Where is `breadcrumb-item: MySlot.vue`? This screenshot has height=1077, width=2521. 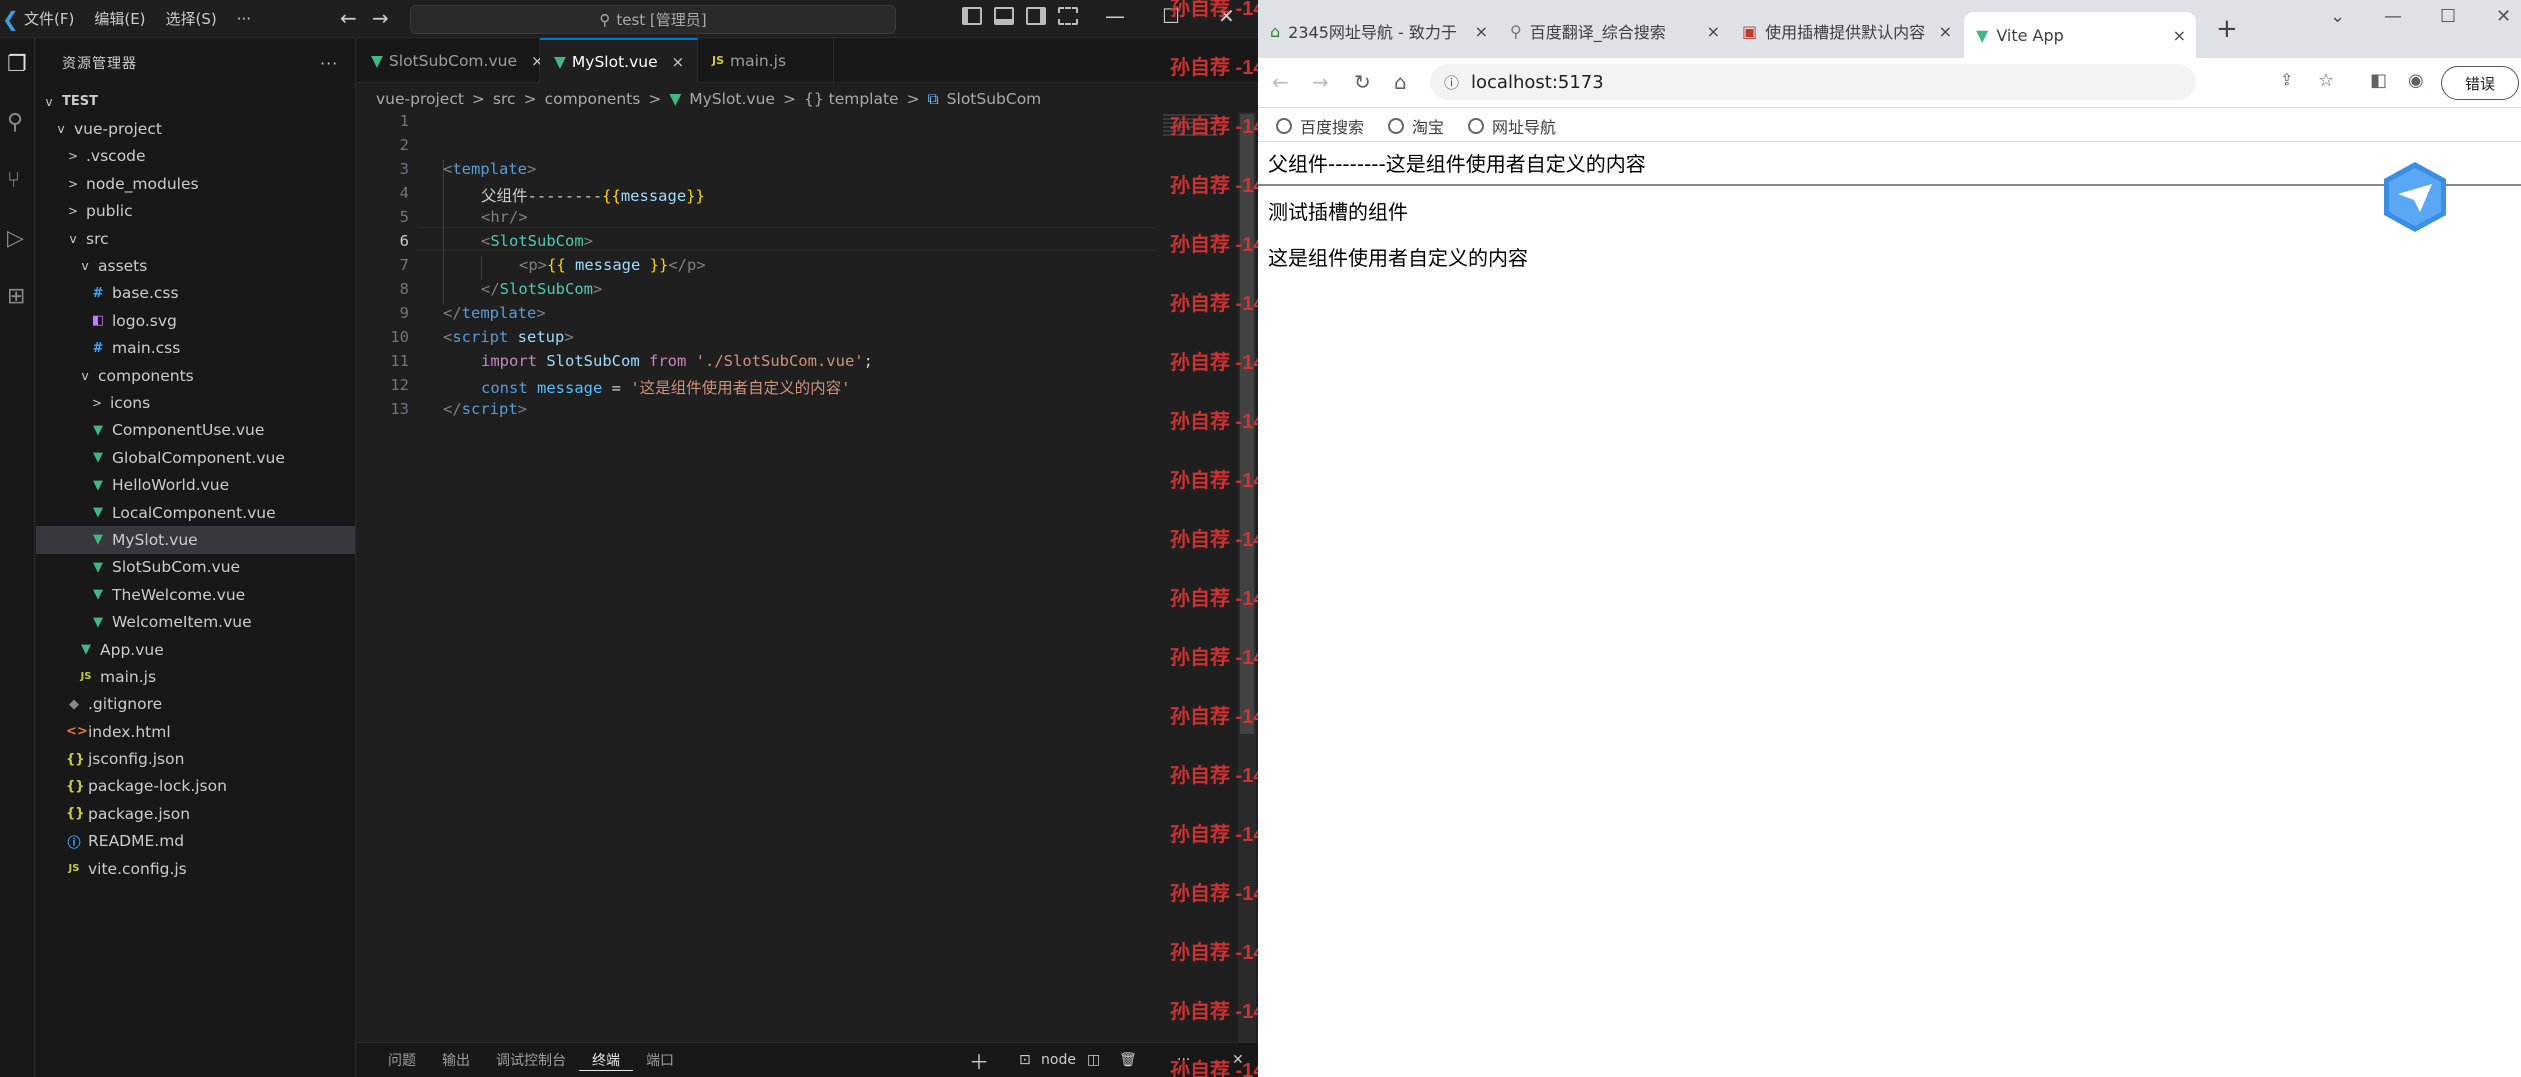 breadcrumb-item: MySlot.vue is located at coordinates (732, 99).